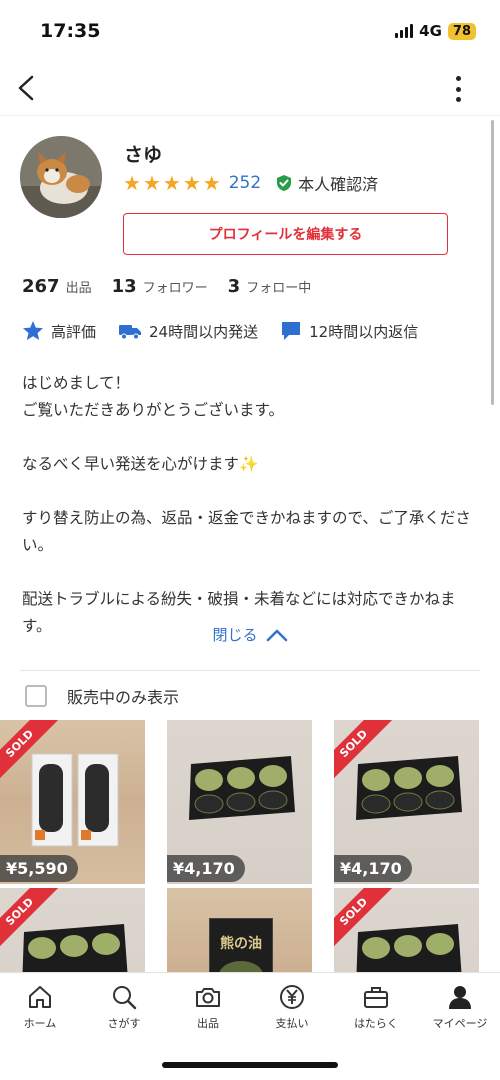 This screenshot has width=500, height=1080. What do you see at coordinates (234, 286) in the screenshot?
I see `following-count: 3` at bounding box center [234, 286].